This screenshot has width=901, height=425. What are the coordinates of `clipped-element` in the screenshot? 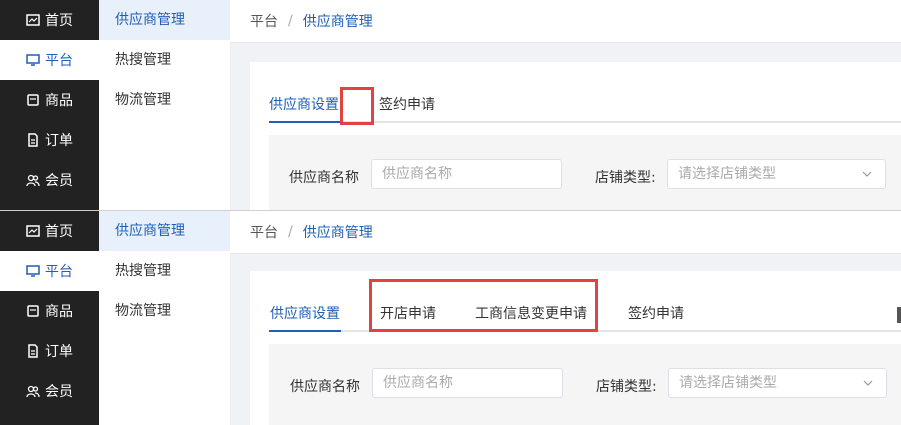 It's located at (899, 315).